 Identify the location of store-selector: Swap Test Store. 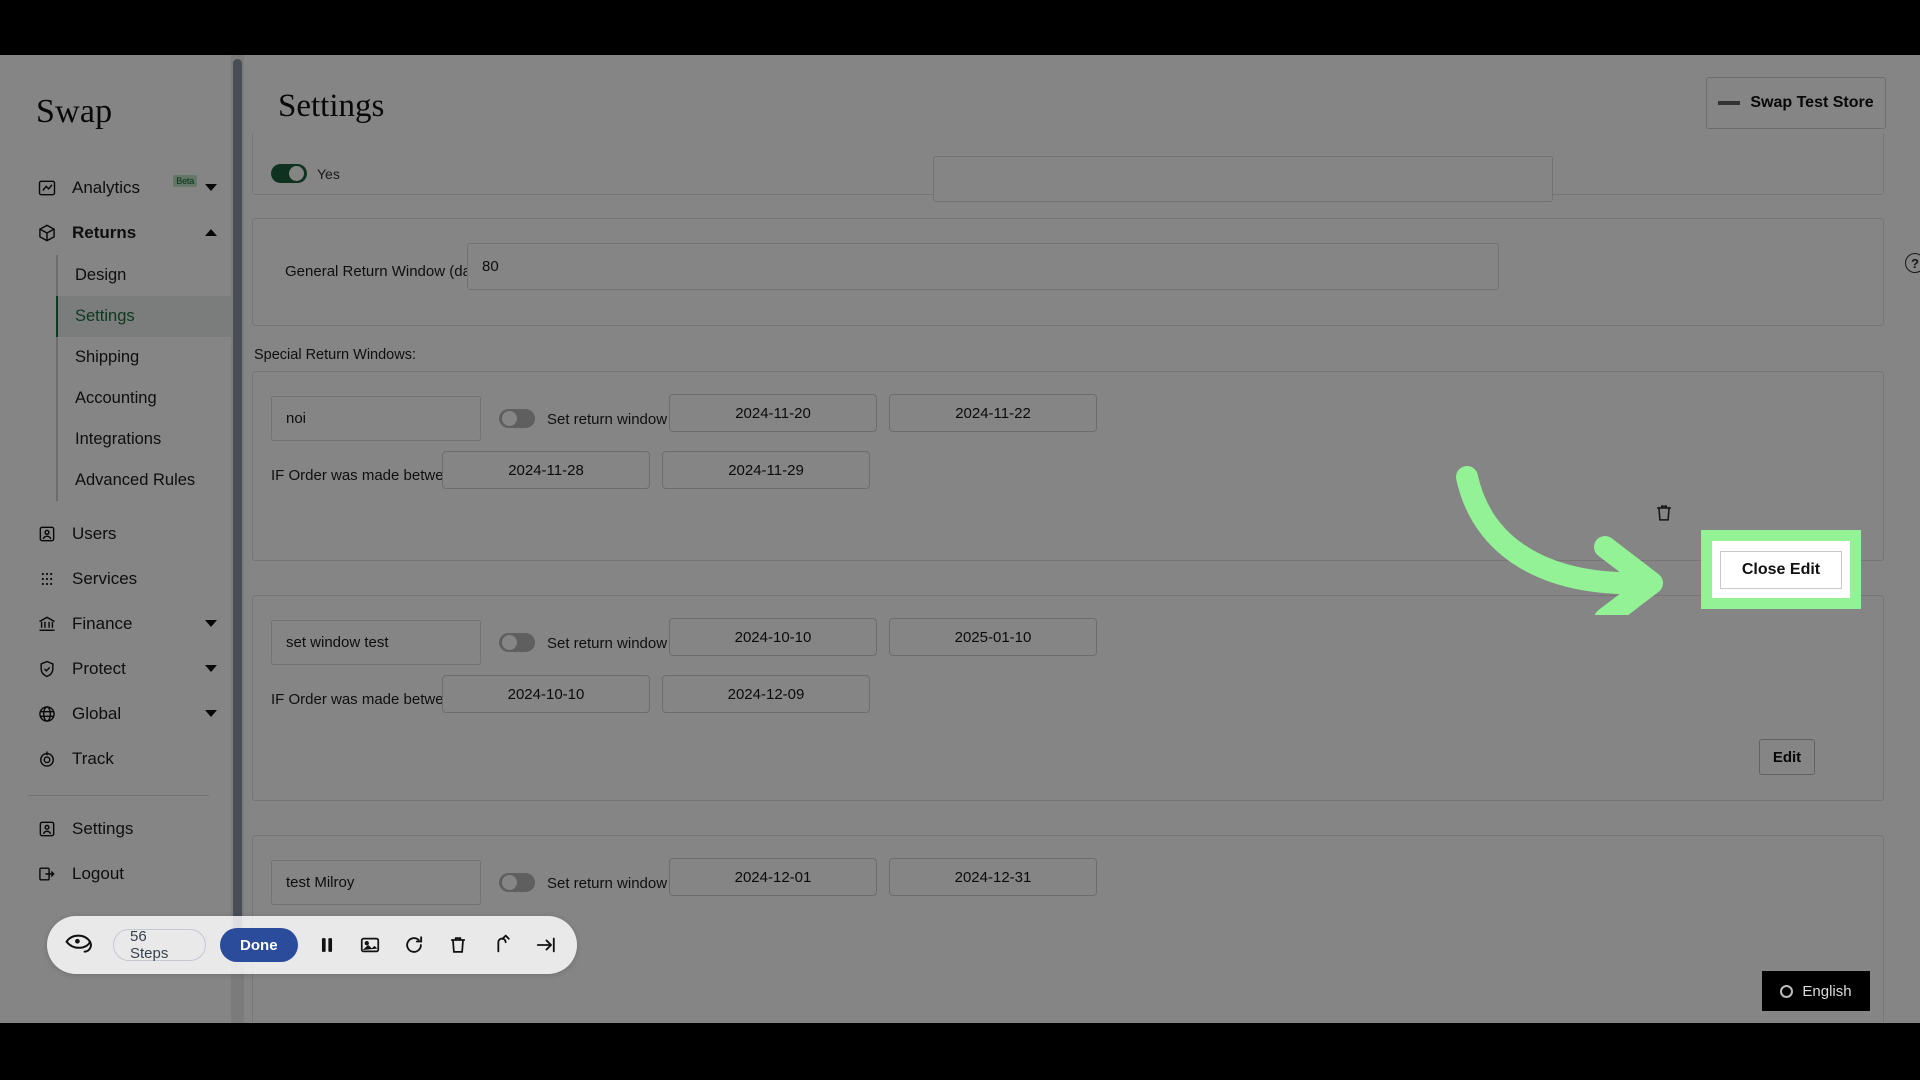
(1796, 103).